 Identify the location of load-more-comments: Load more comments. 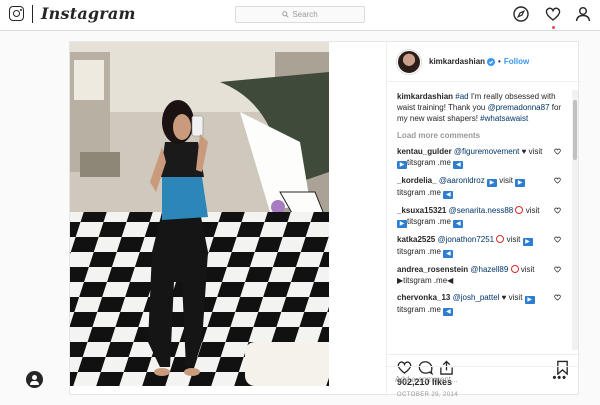
(480, 135).